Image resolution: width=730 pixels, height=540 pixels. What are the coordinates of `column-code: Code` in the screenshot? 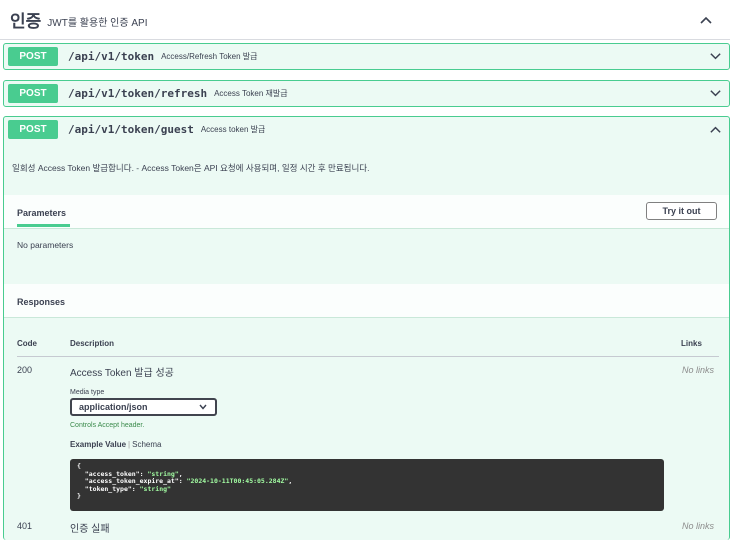 It's located at (27, 343).